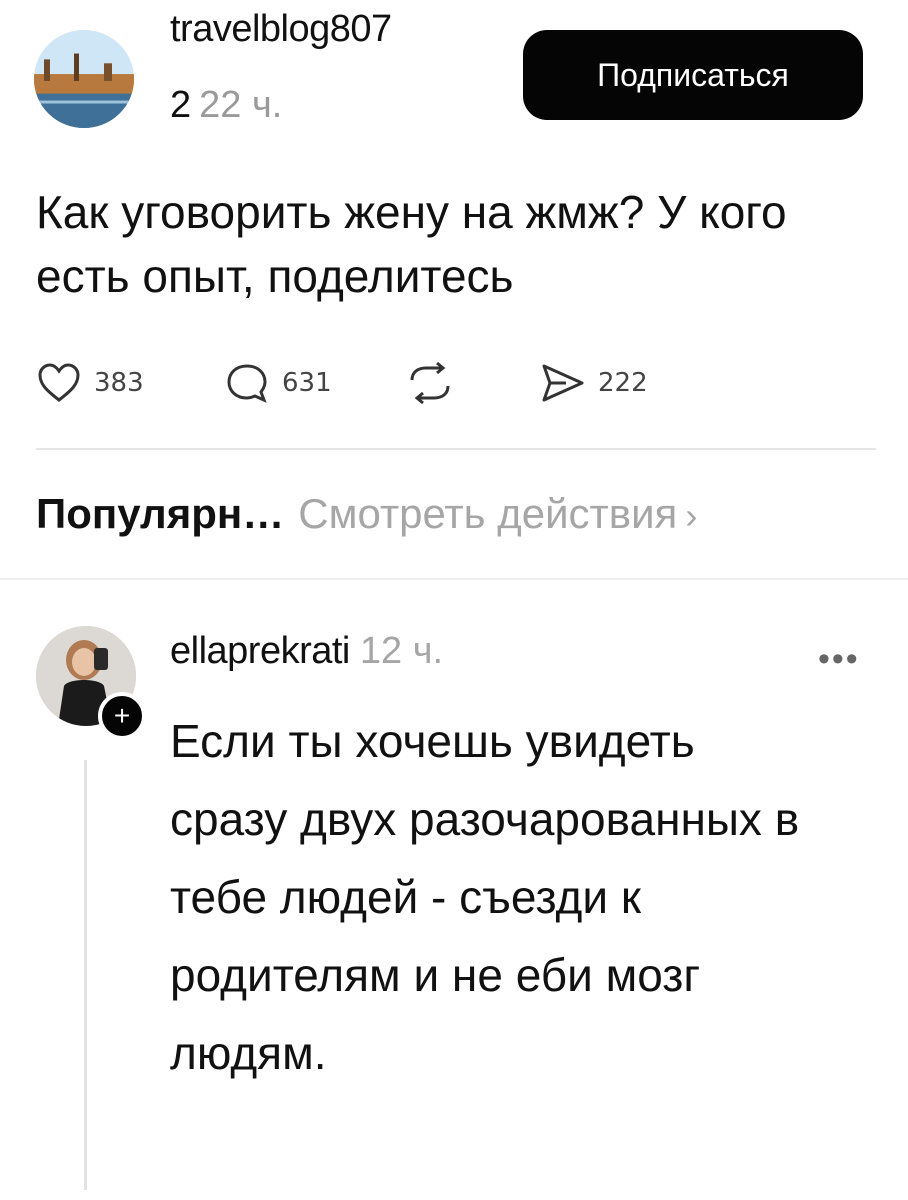 This screenshot has height=1200, width=908. I want to click on comment-count: 631, so click(307, 383).